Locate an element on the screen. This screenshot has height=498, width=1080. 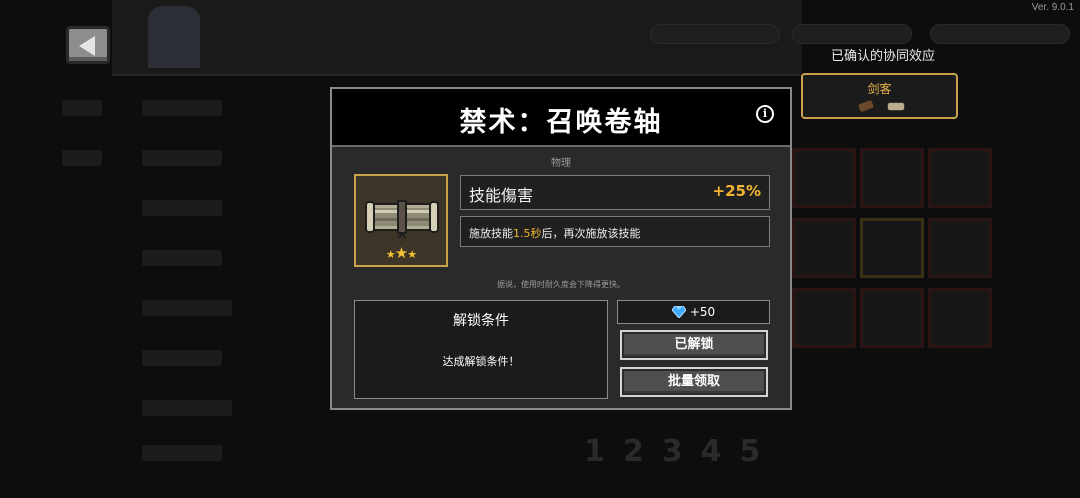
description-highlight: 1.5秒 is located at coordinates (527, 233).